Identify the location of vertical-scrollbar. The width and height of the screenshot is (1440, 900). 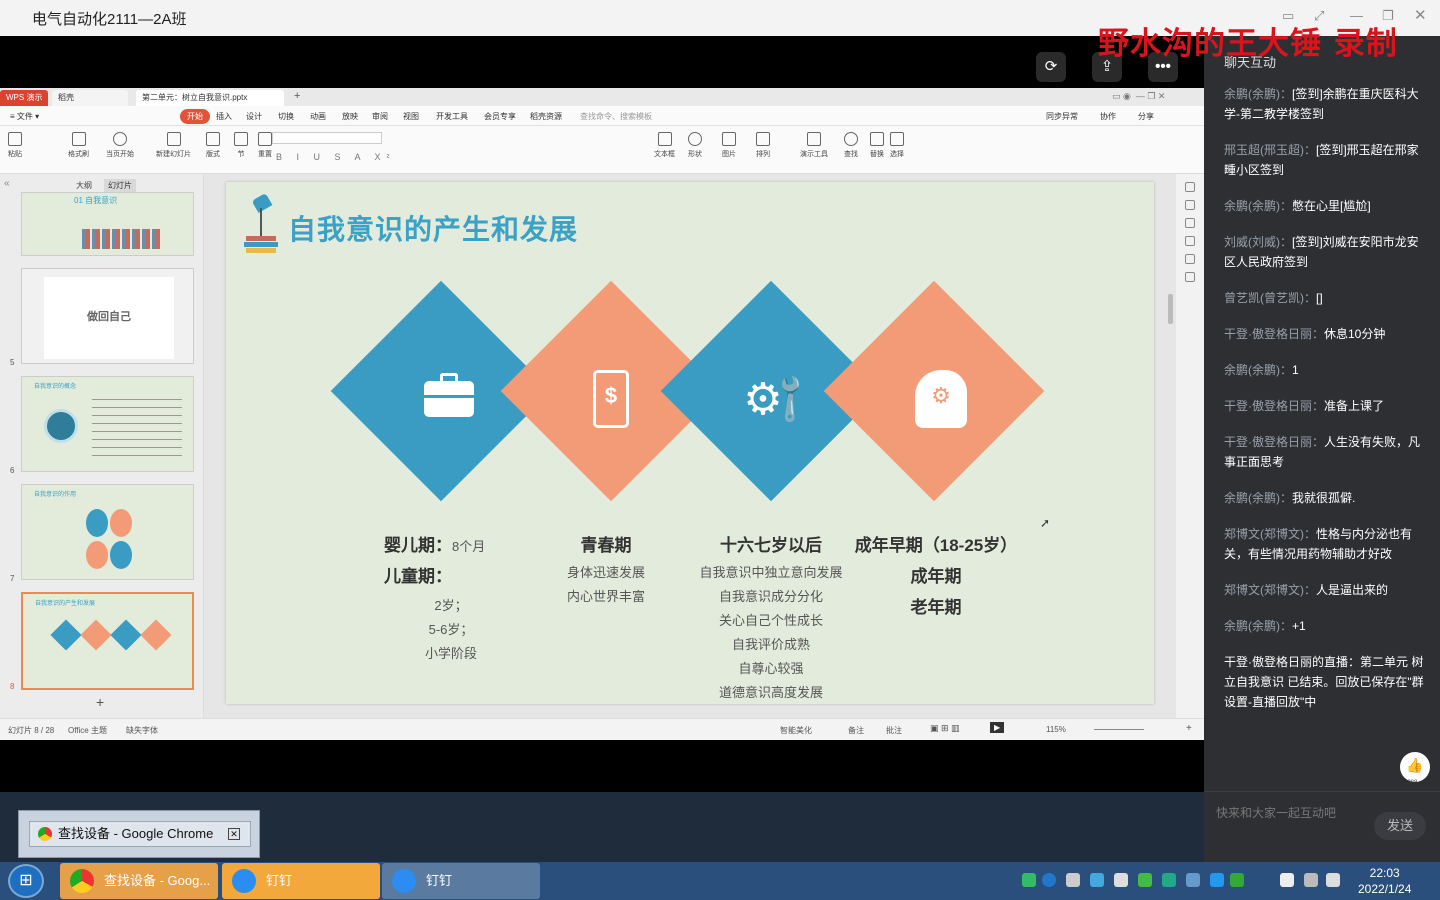
(1170, 309).